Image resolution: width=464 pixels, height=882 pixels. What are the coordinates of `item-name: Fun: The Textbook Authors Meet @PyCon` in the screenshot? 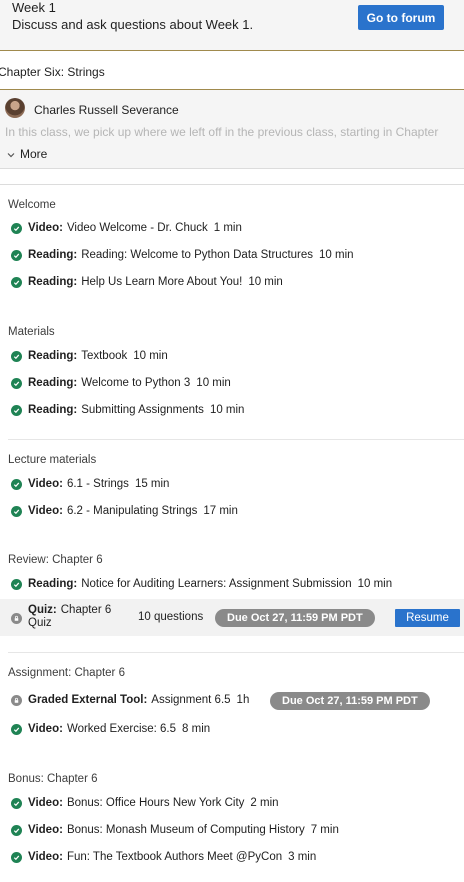 It's located at (174, 857).